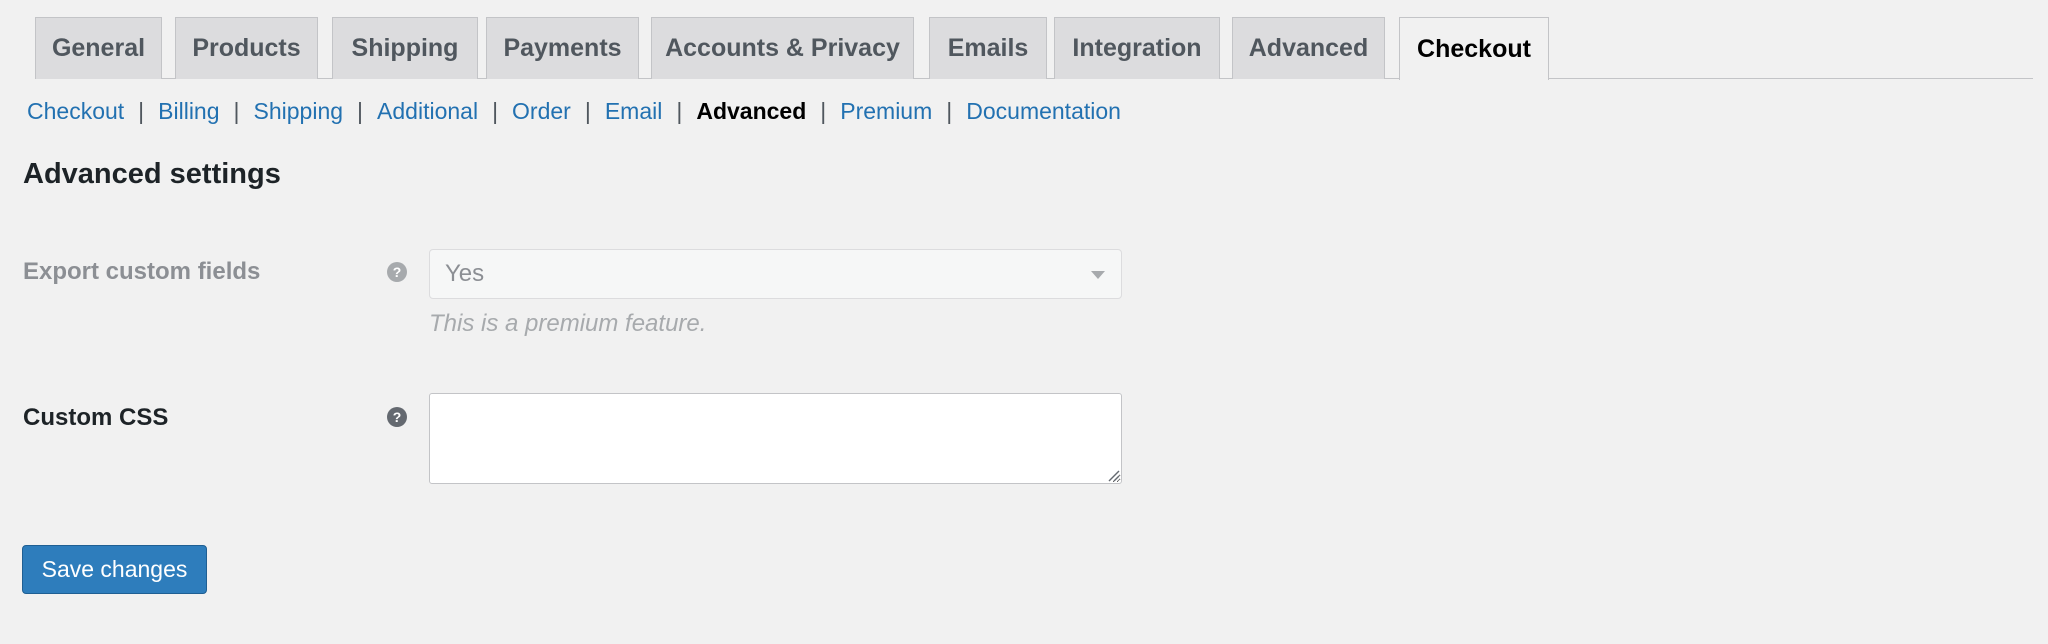 The width and height of the screenshot is (2048, 644). I want to click on subnav-billing: Billing, so click(188, 111).